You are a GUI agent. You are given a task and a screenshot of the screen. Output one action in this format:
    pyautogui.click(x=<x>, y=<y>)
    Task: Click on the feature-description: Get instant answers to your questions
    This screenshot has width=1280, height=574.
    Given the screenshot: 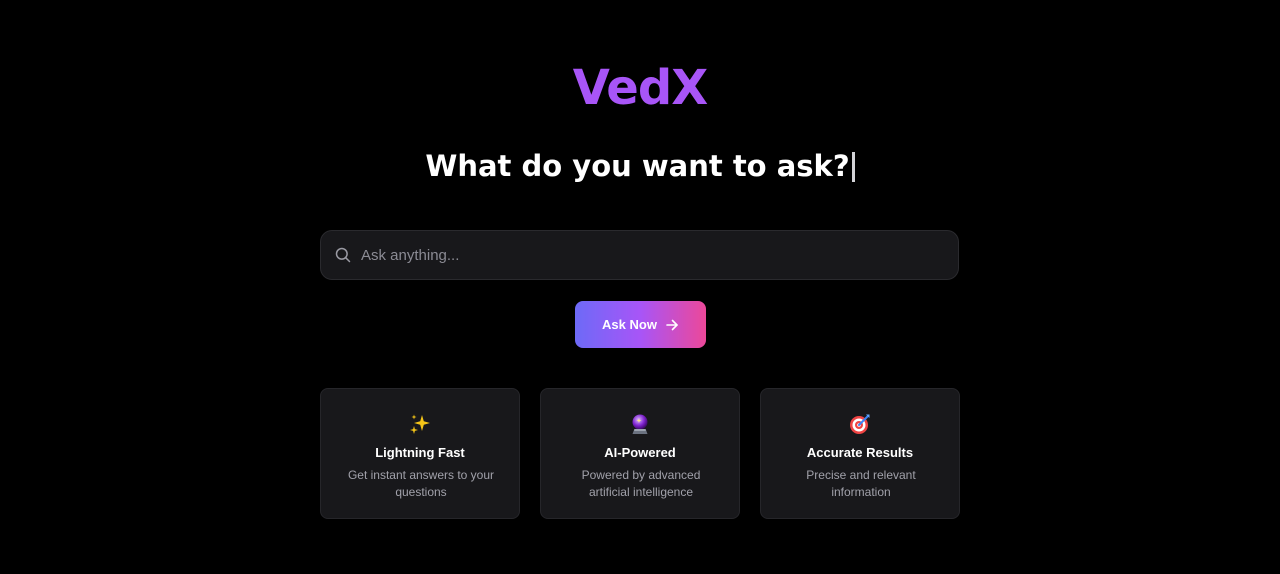 What is the action you would take?
    pyautogui.click(x=421, y=483)
    